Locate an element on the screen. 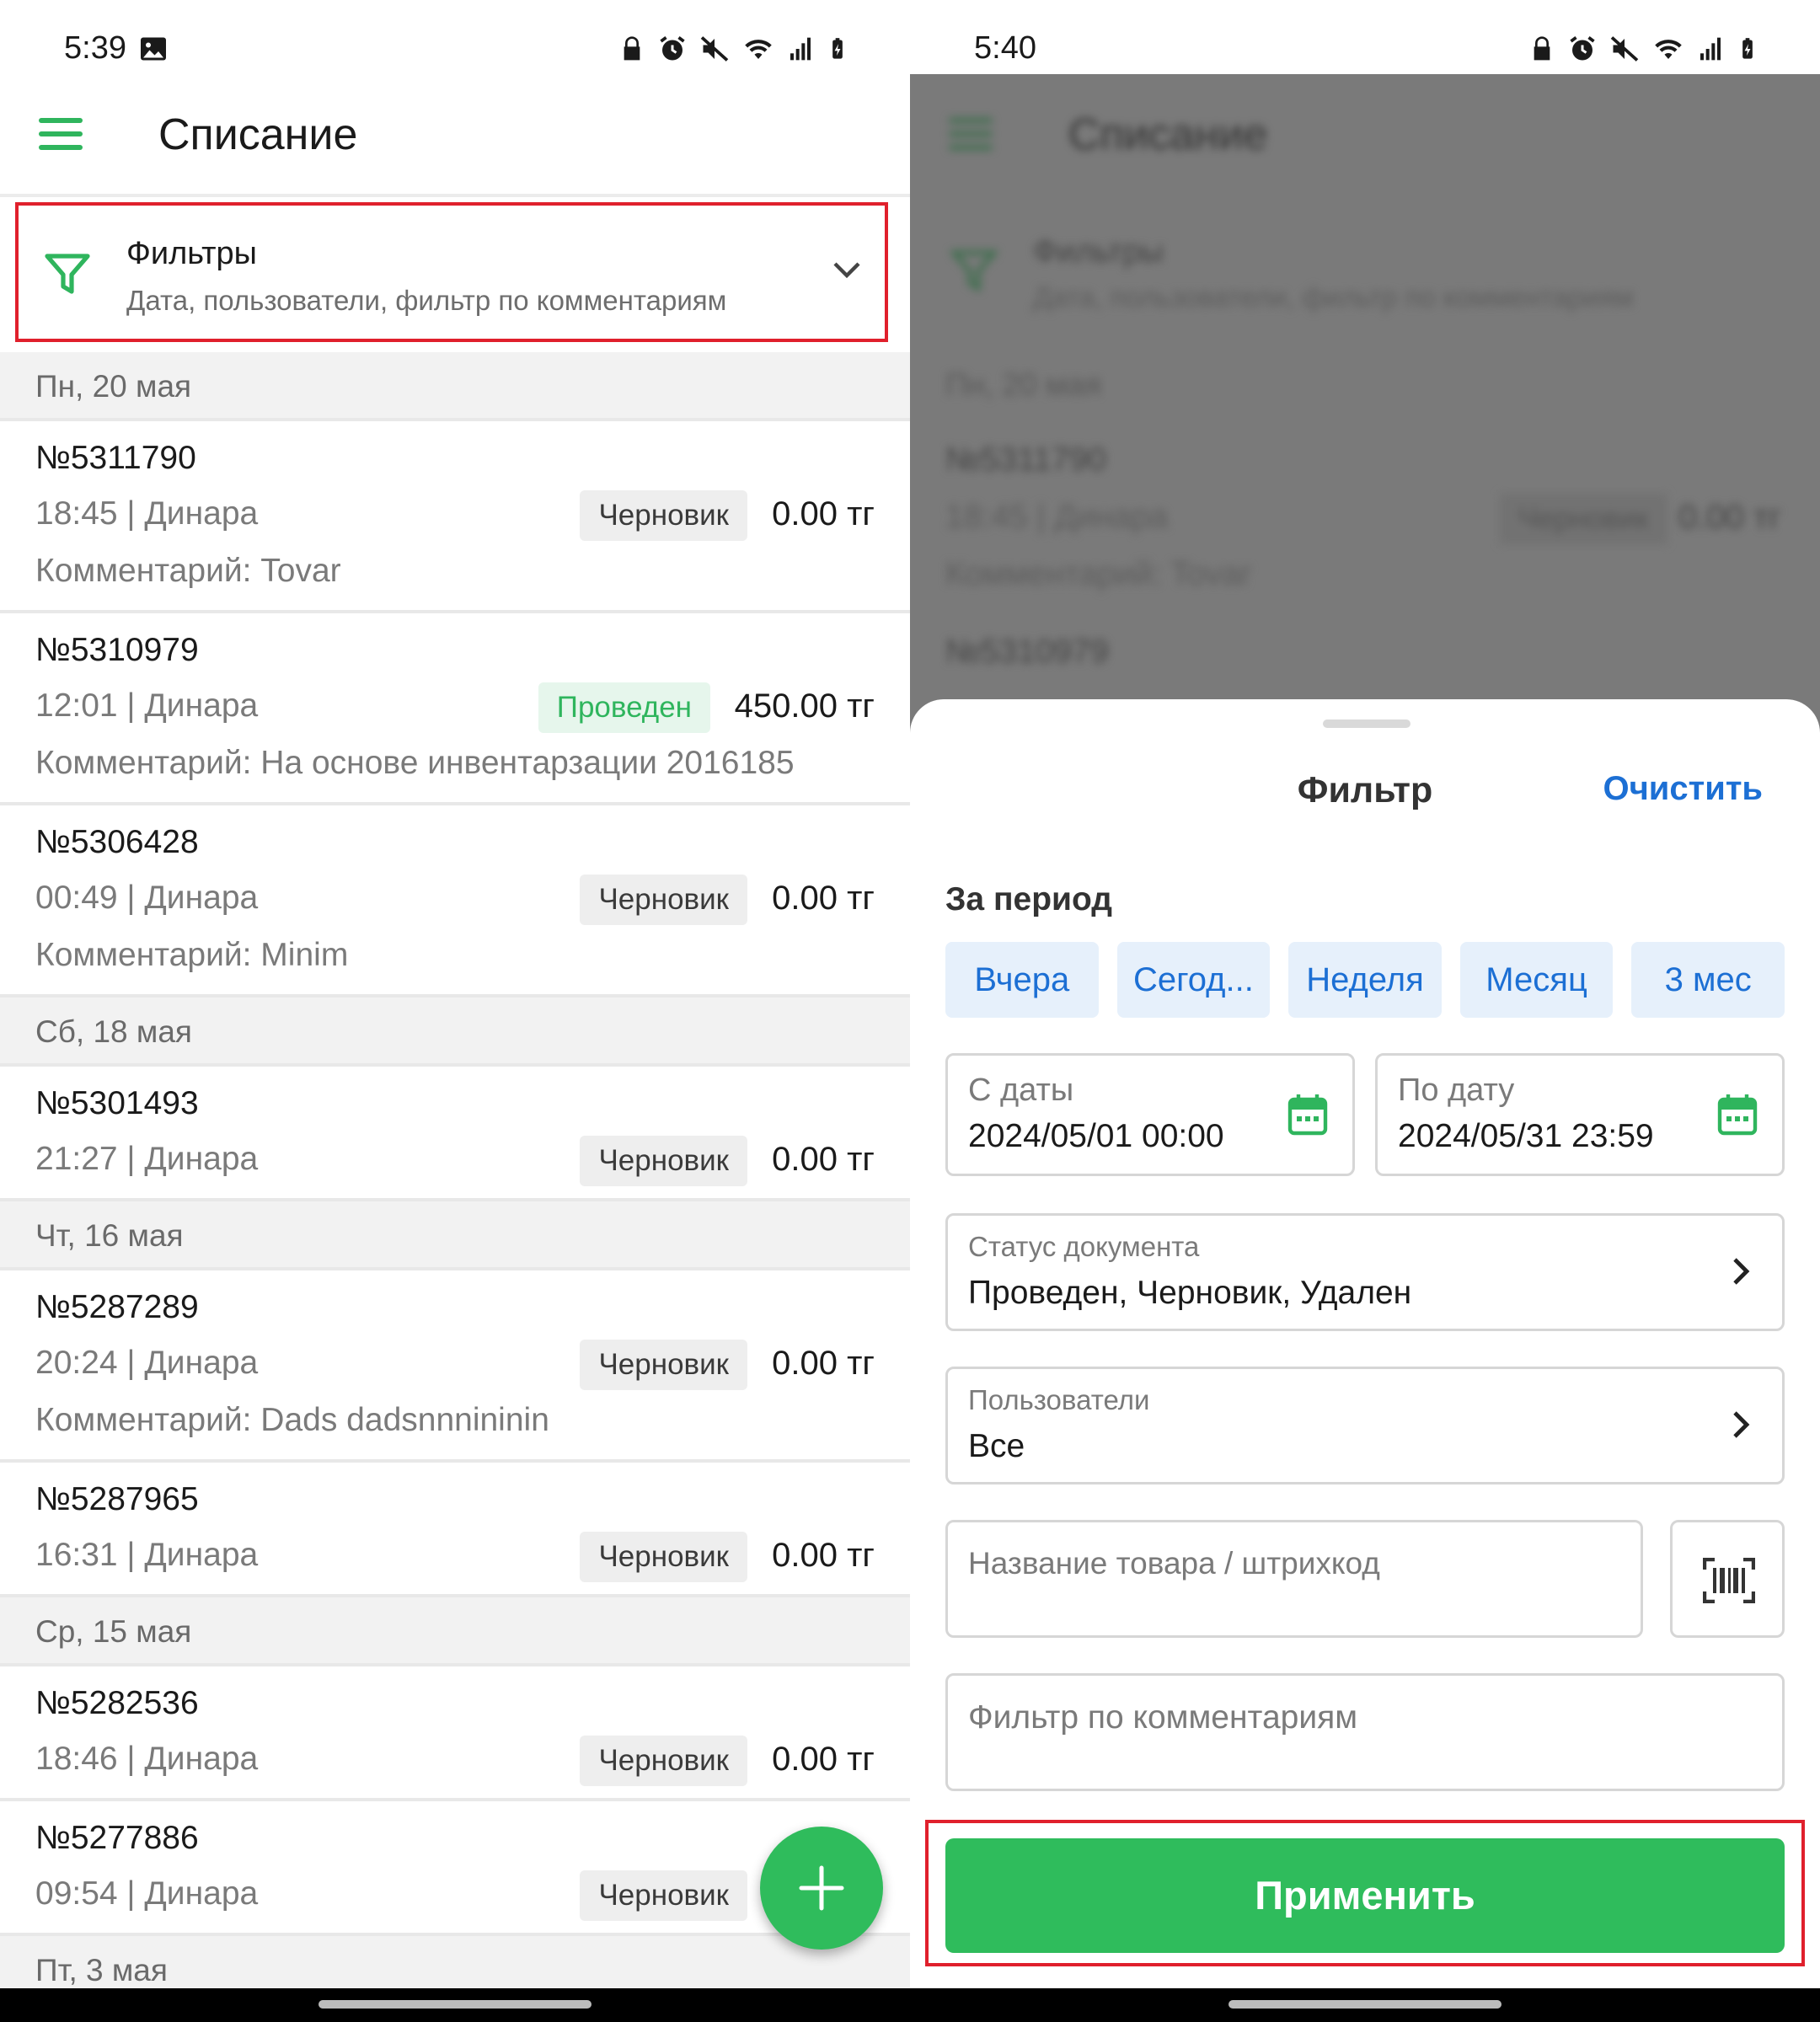 The width and height of the screenshot is (1820, 2022). doc-meta: 12:01 | Динара is located at coordinates (147, 705).